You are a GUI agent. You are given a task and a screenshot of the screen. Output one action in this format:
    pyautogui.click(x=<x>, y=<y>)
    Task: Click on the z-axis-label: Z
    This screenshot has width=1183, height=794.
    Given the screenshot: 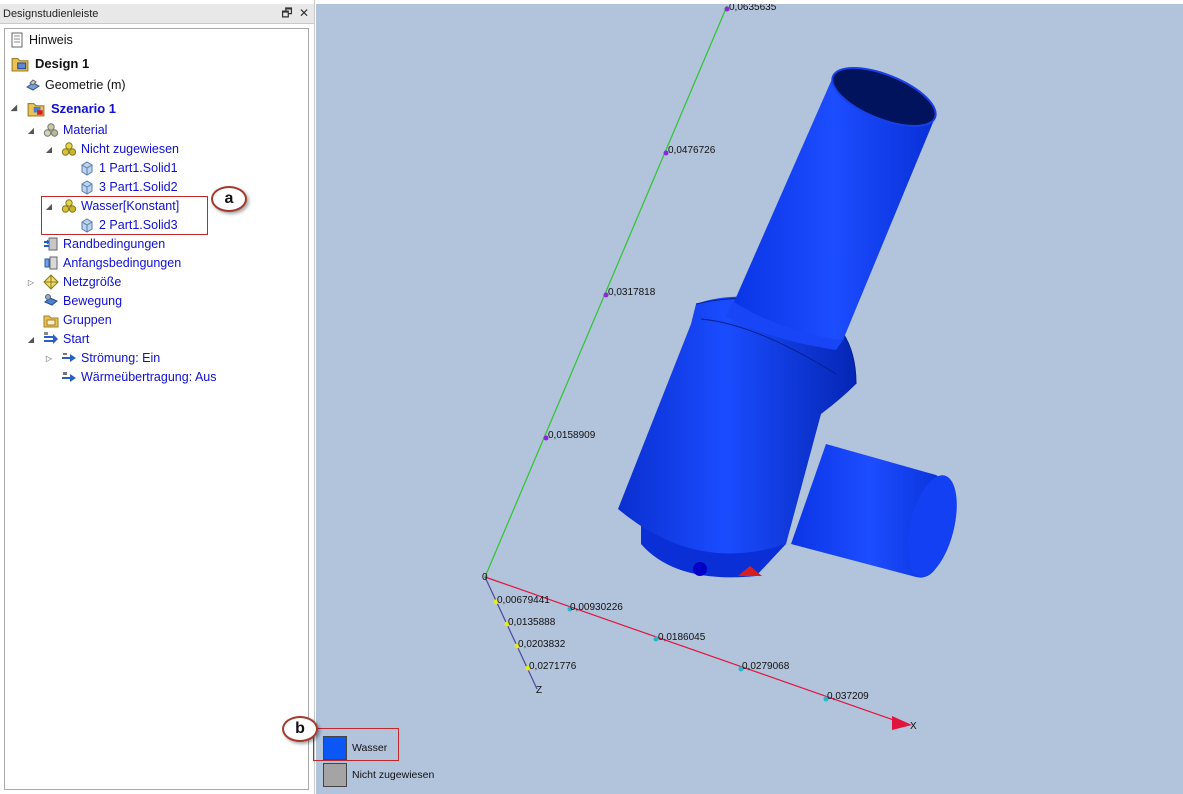 What is the action you would take?
    pyautogui.click(x=539, y=690)
    